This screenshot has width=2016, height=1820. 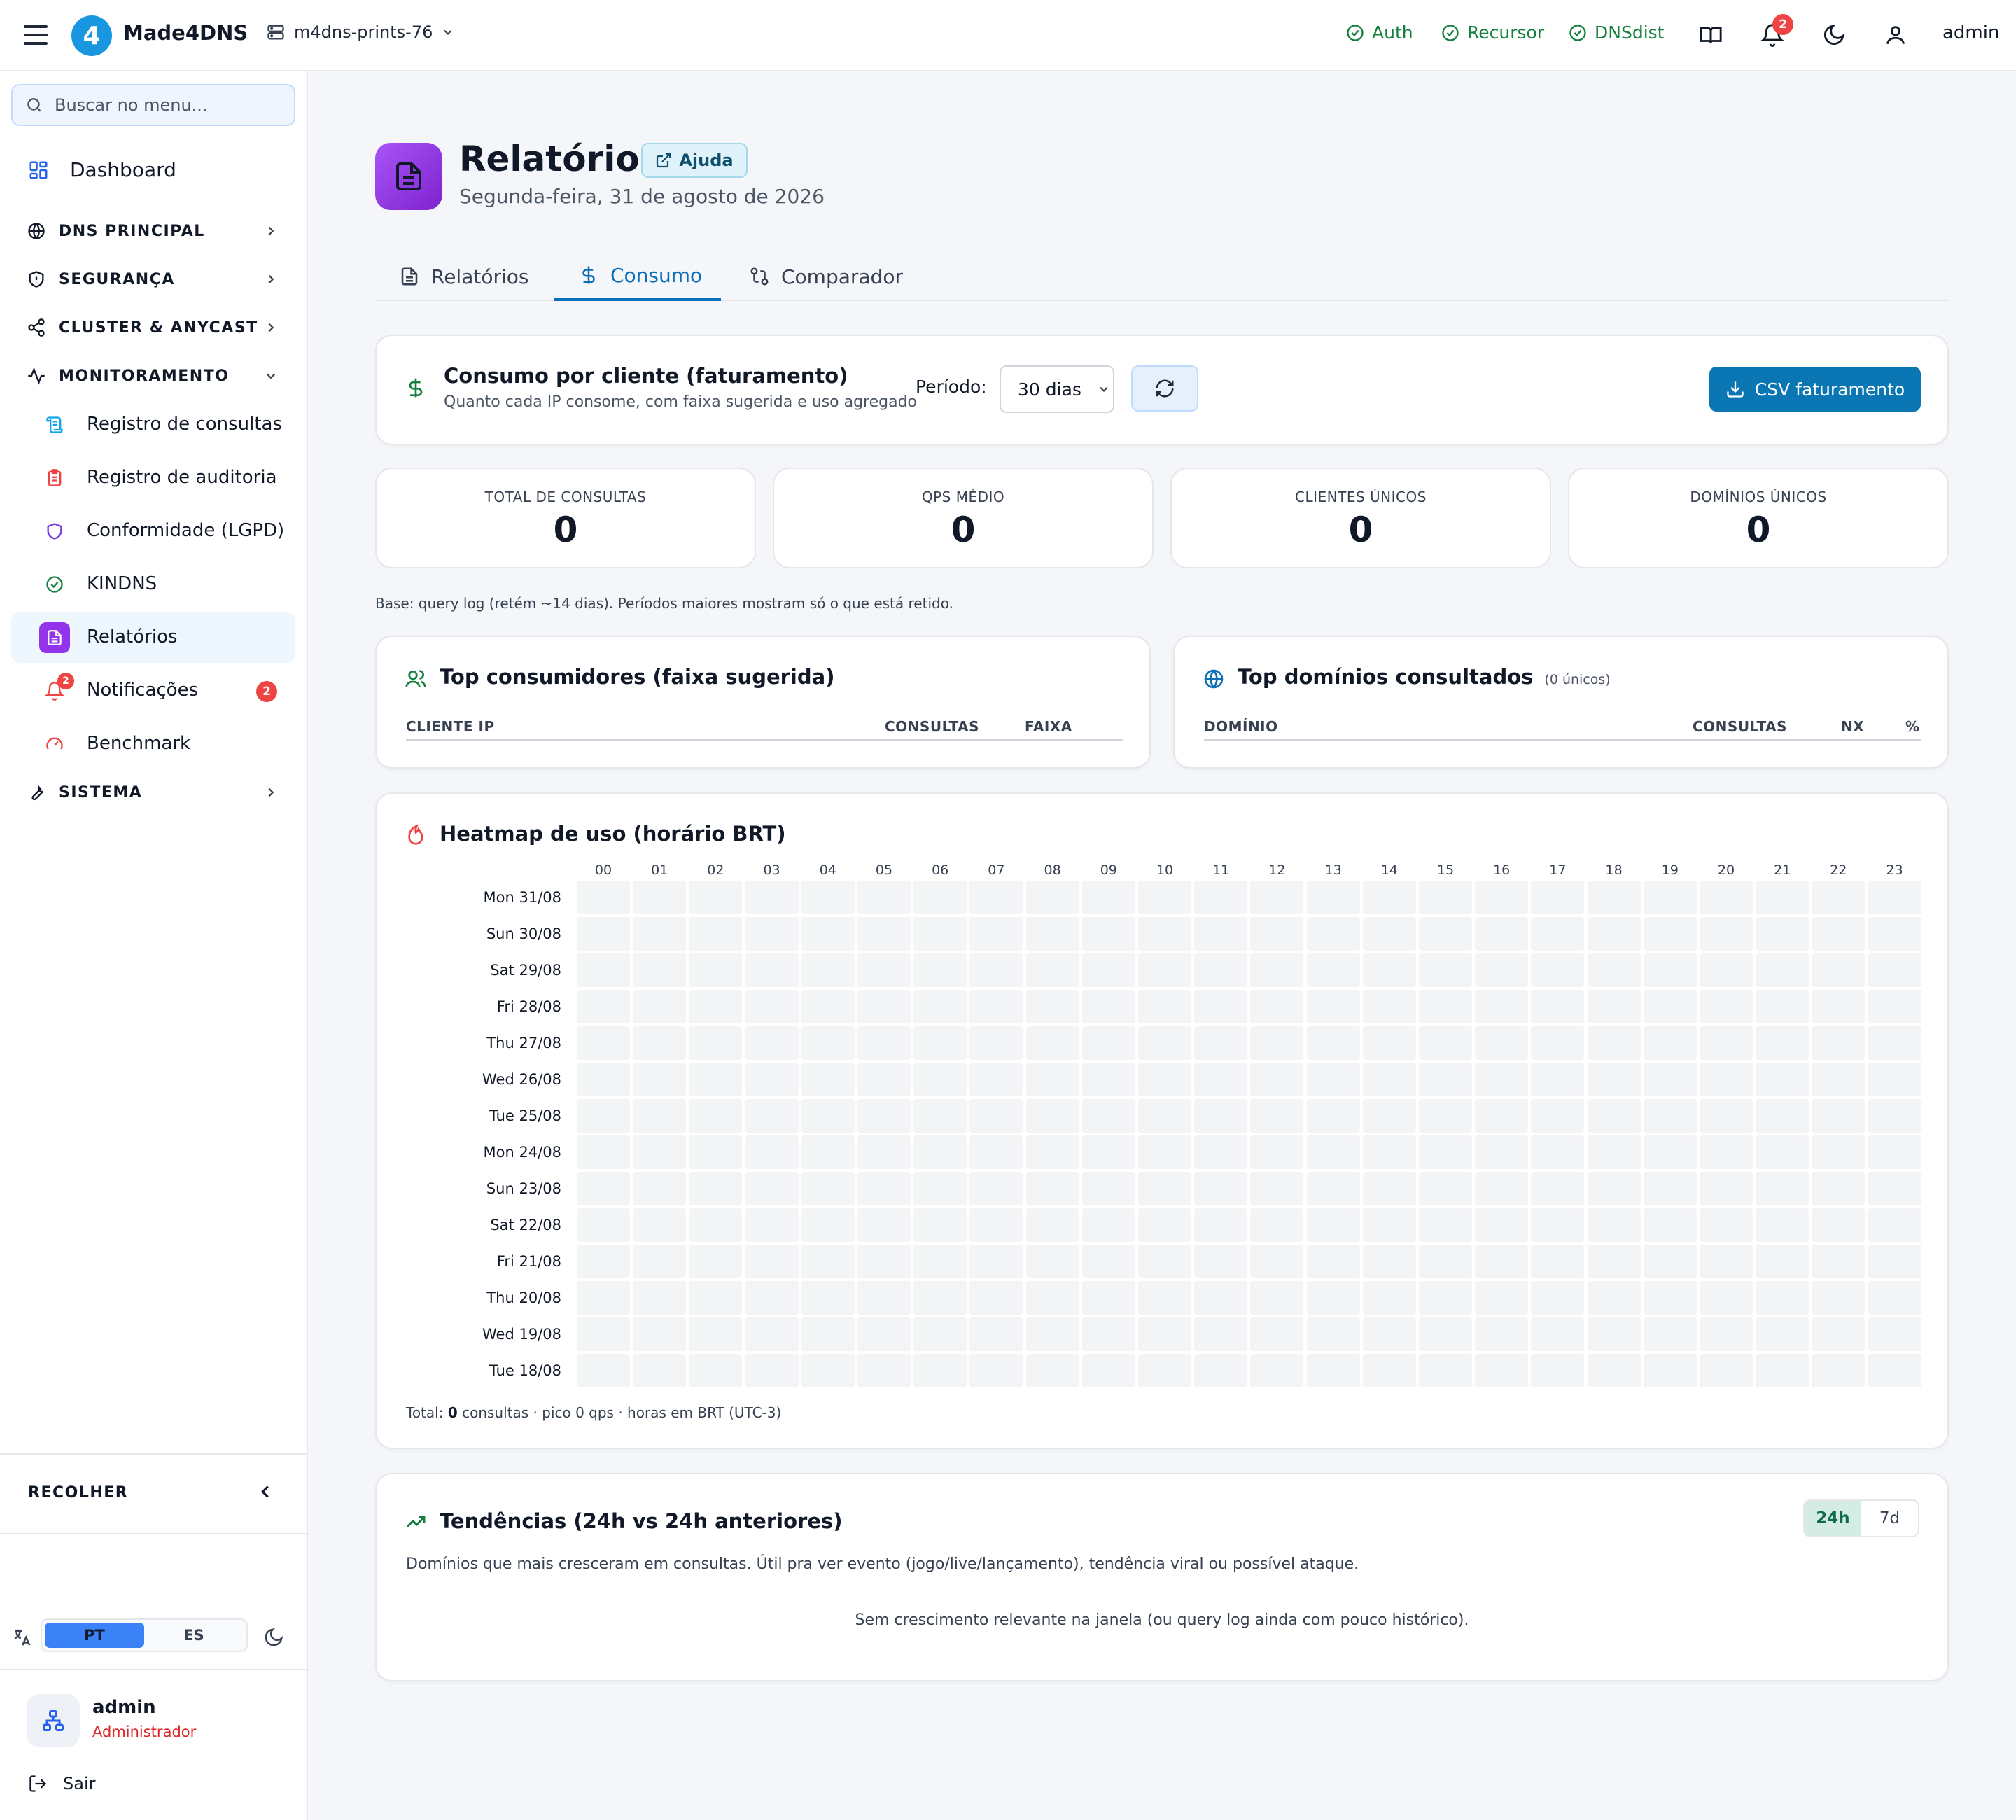 What do you see at coordinates (932, 726) in the screenshot?
I see `column-header-queries: CONSULTAS` at bounding box center [932, 726].